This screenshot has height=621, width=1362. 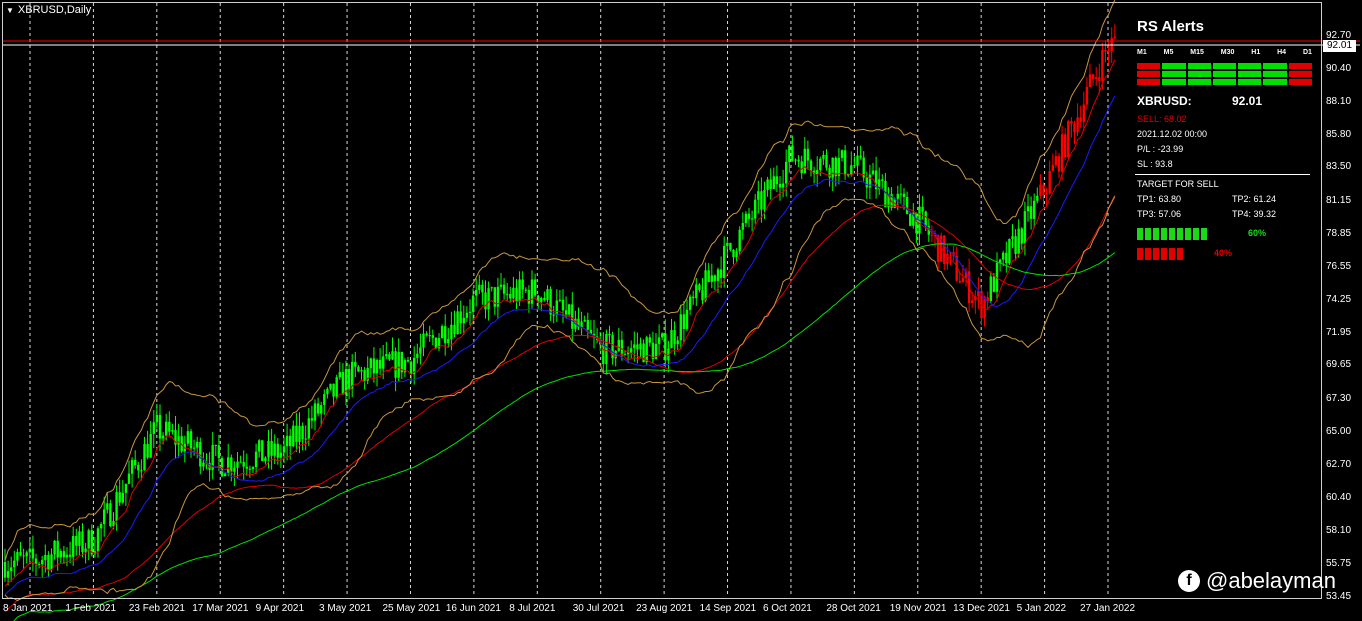 What do you see at coordinates (1168, 52) in the screenshot?
I see `timeframe-label: M5` at bounding box center [1168, 52].